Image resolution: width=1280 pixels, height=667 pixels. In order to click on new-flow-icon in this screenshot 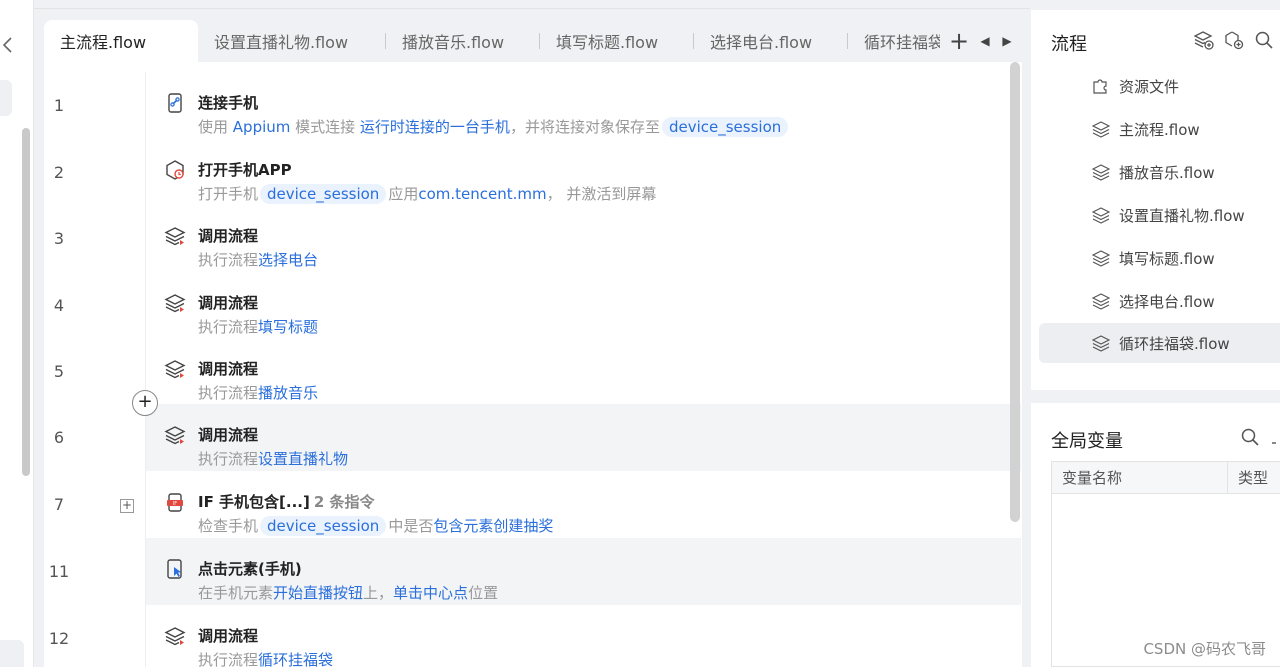, I will do `click(1204, 40)`.